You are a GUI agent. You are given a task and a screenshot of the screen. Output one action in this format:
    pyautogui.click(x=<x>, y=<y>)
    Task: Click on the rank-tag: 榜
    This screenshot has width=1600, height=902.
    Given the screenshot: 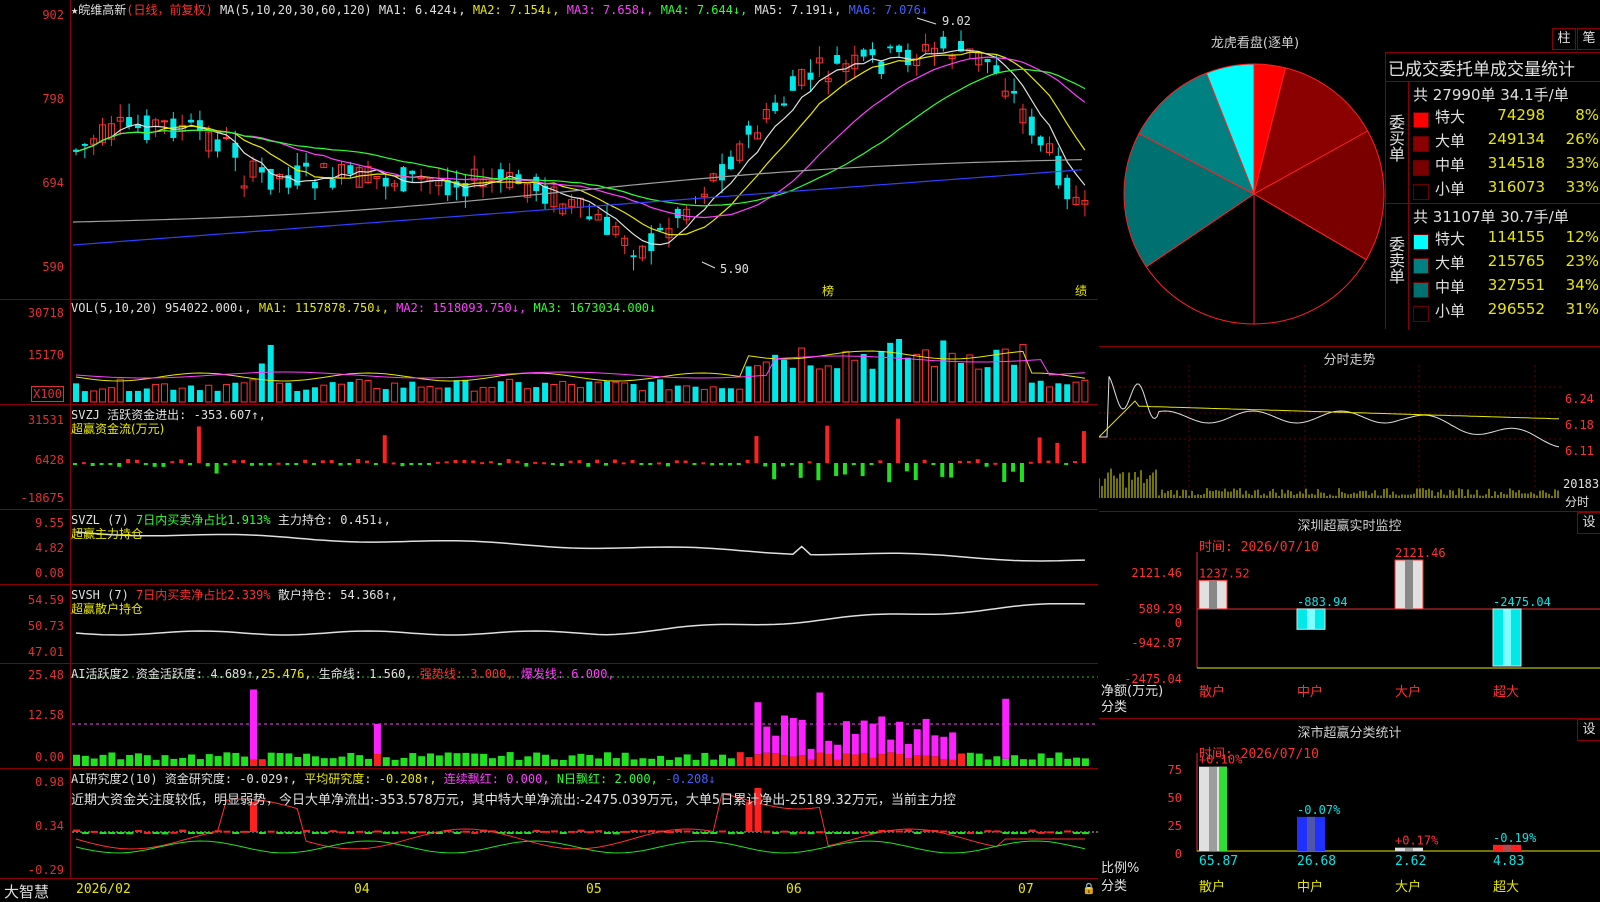 What is the action you would take?
    pyautogui.click(x=828, y=290)
    